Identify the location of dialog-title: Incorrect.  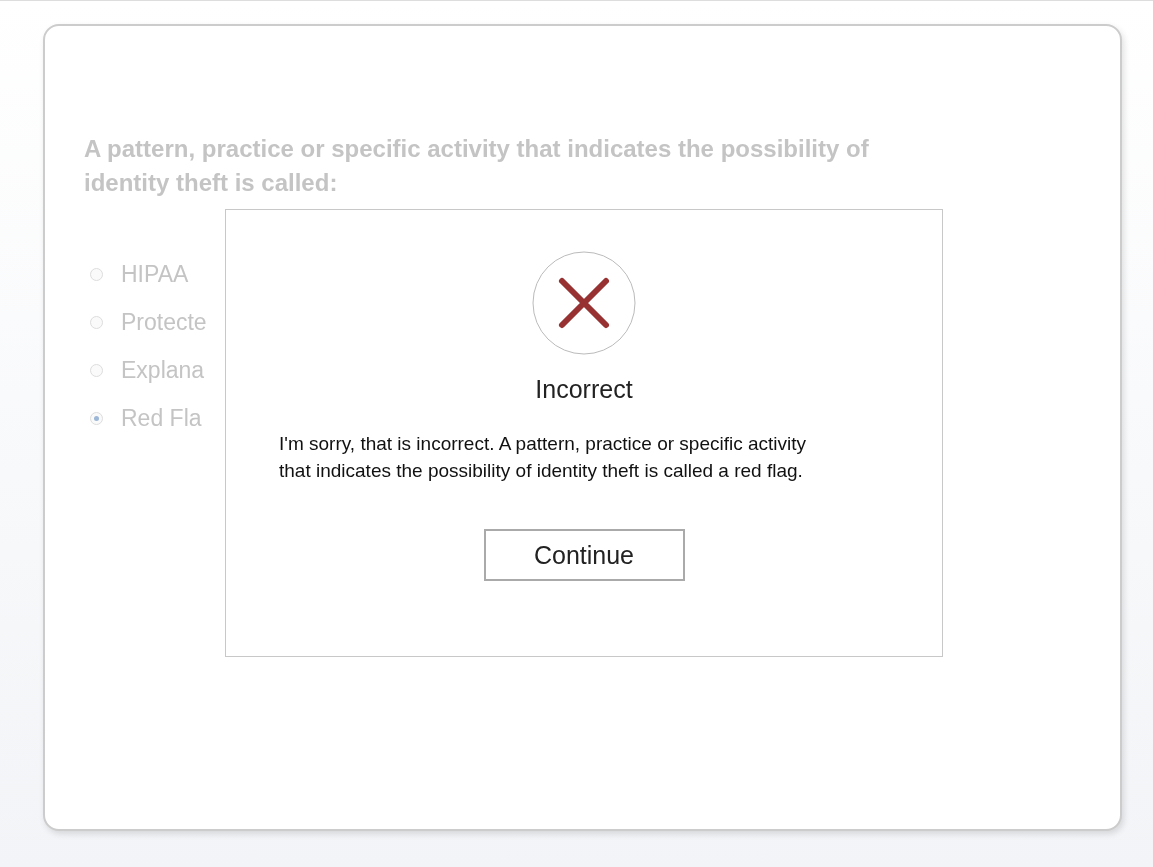
(584, 389).